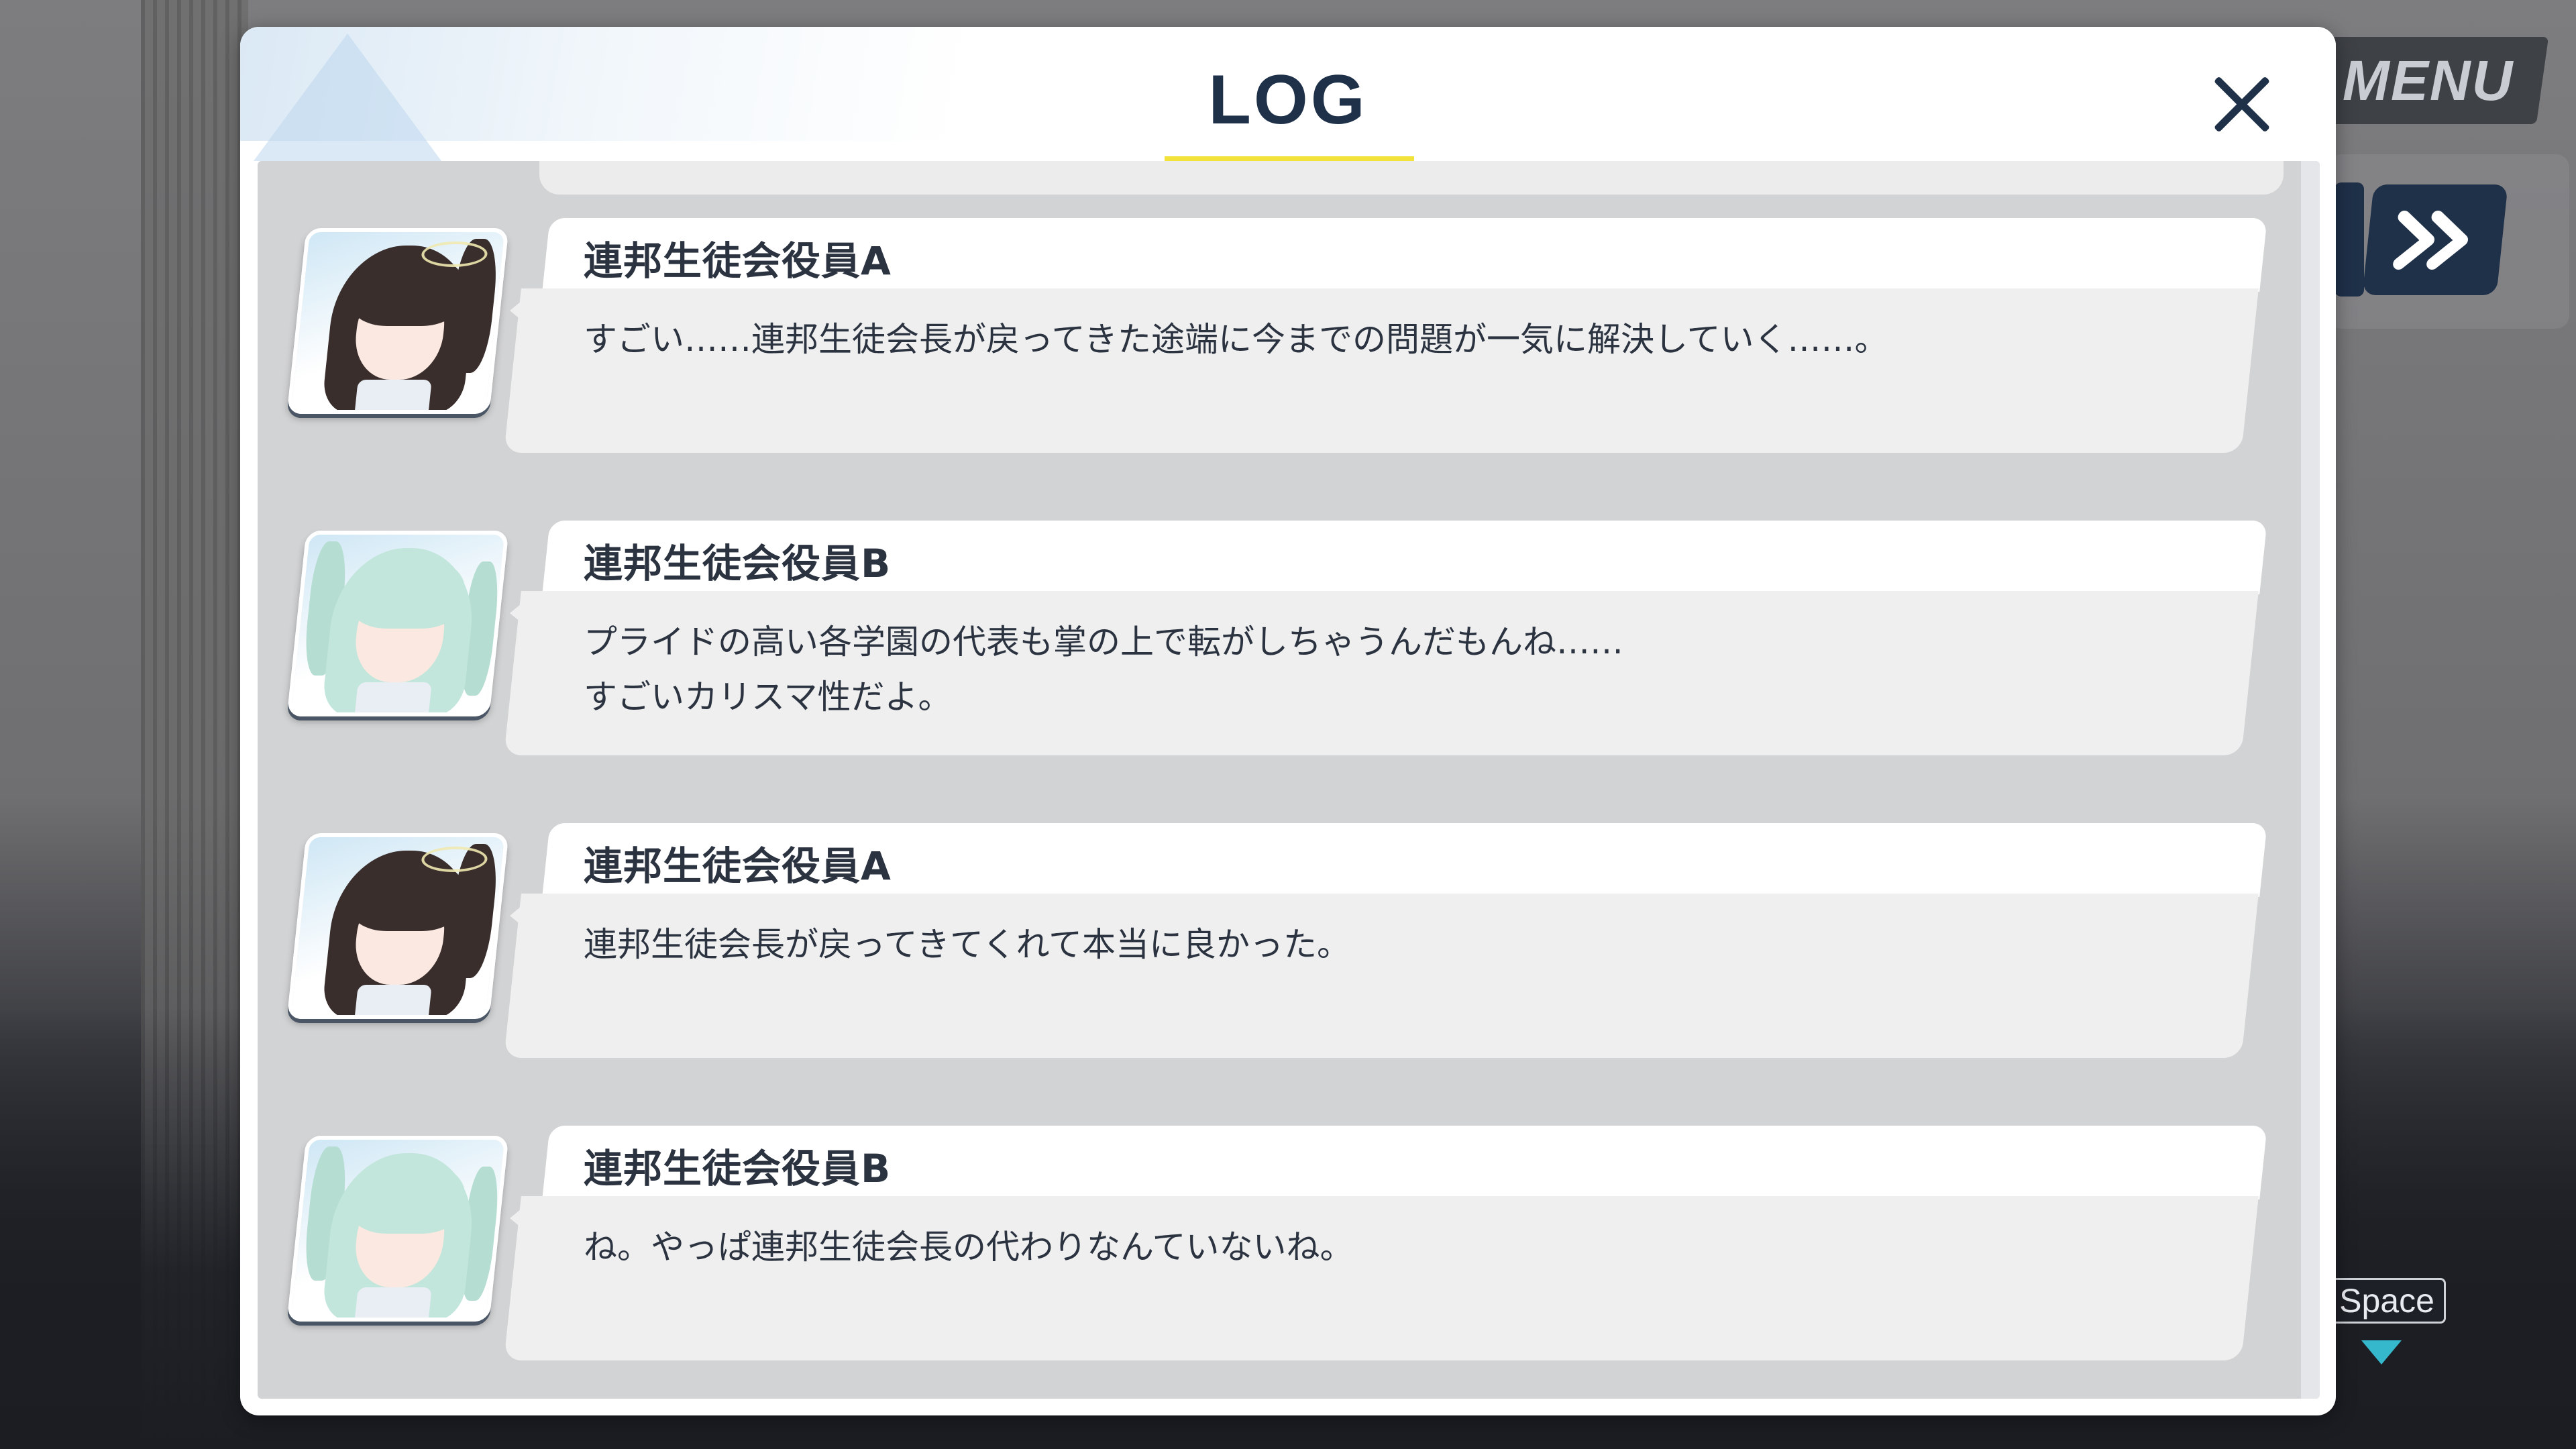  Describe the element at coordinates (969, 1247) in the screenshot. I see `message-text: ね。やっぱ連邦生徒会長の代わりなんていないね。` at that location.